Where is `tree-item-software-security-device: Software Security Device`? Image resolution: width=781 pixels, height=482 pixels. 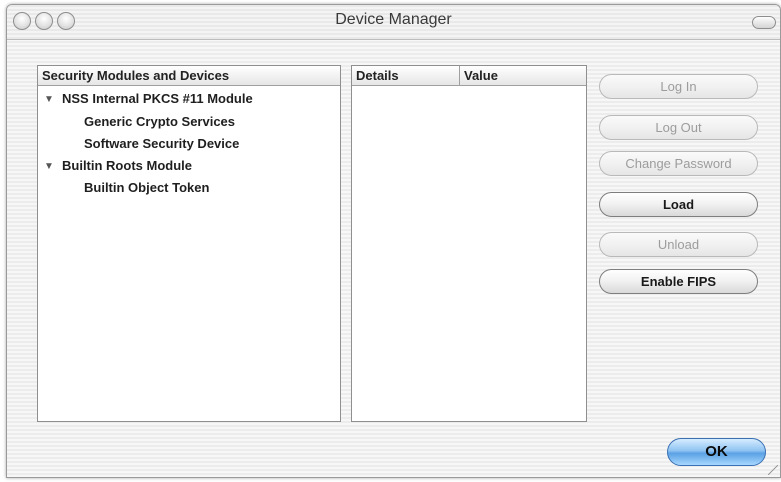
tree-item-software-security-device: Software Security Device is located at coordinates (161, 143).